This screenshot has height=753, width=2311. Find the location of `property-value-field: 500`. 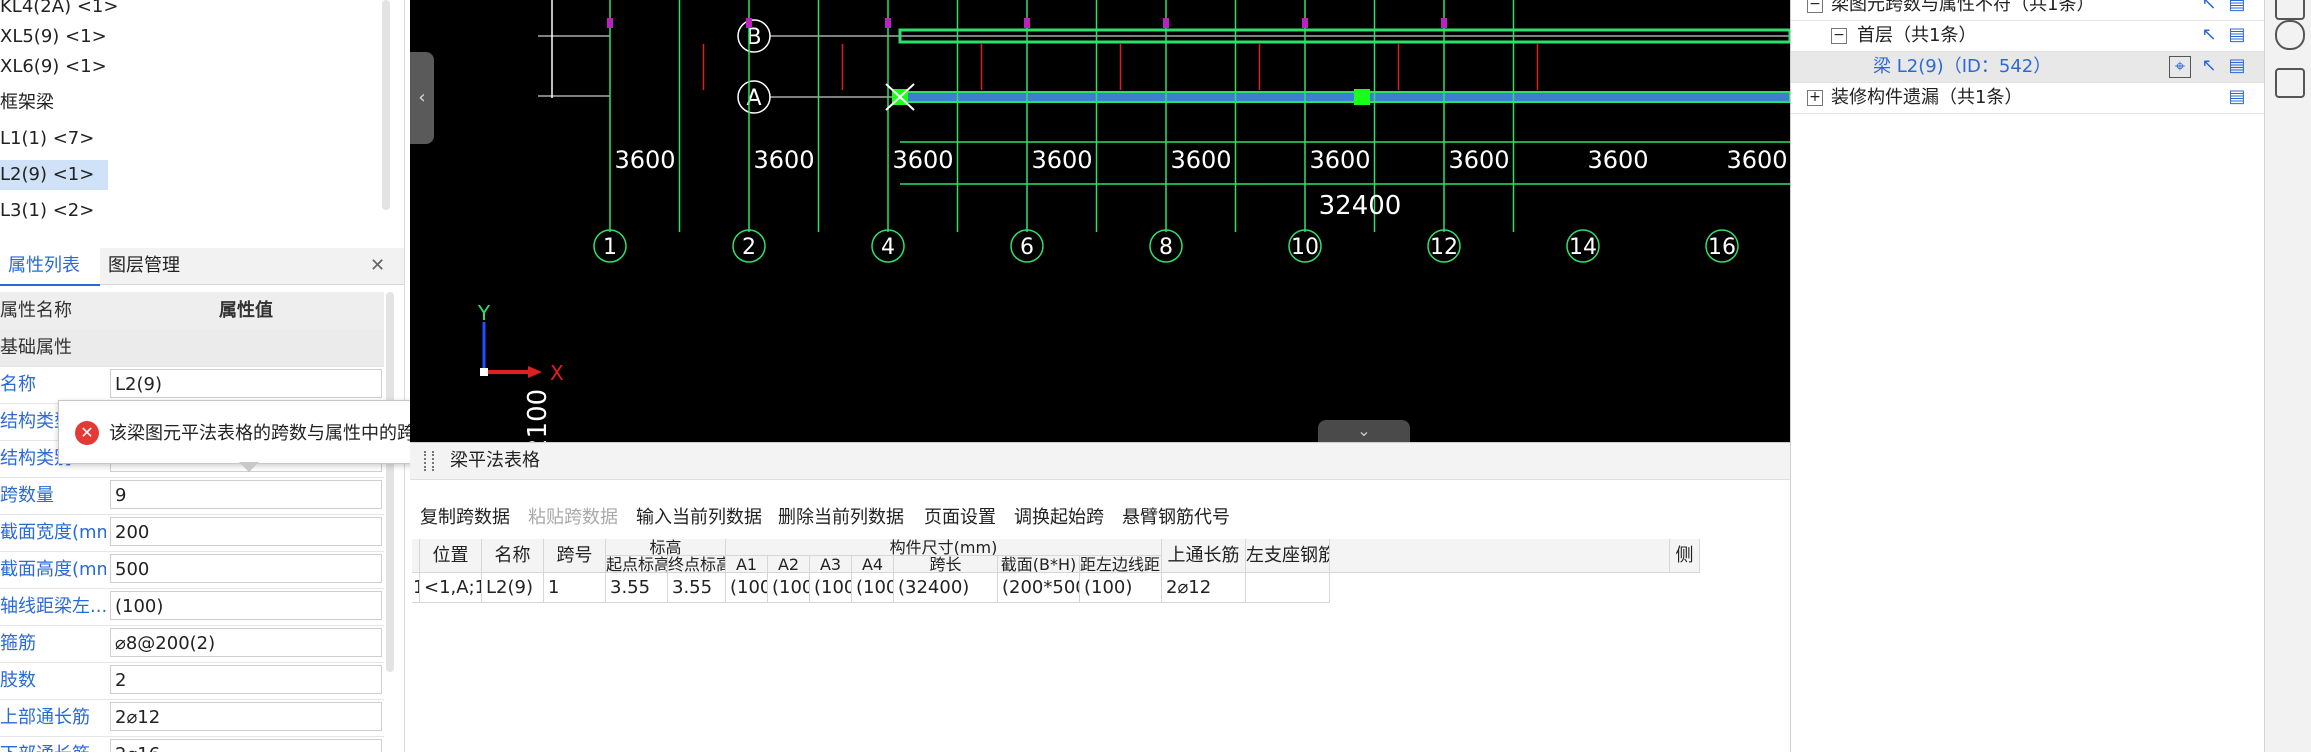

property-value-field: 500 is located at coordinates (246, 568).